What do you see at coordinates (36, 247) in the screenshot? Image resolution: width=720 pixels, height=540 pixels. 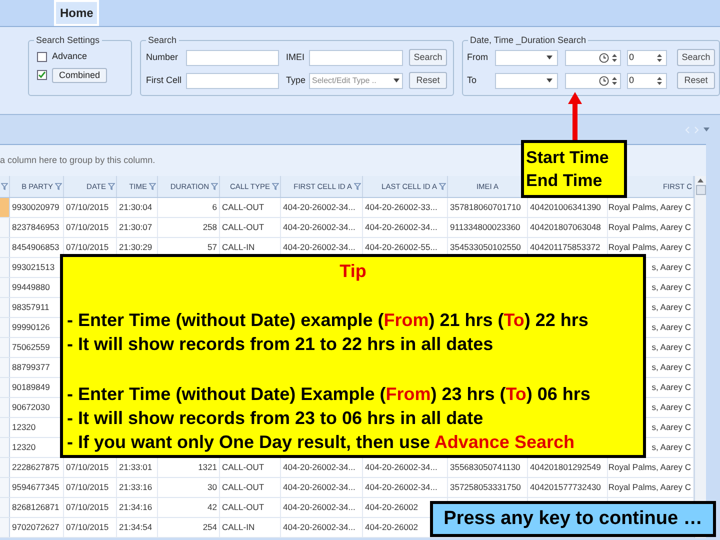 I see `table-cell: 8454906853` at bounding box center [36, 247].